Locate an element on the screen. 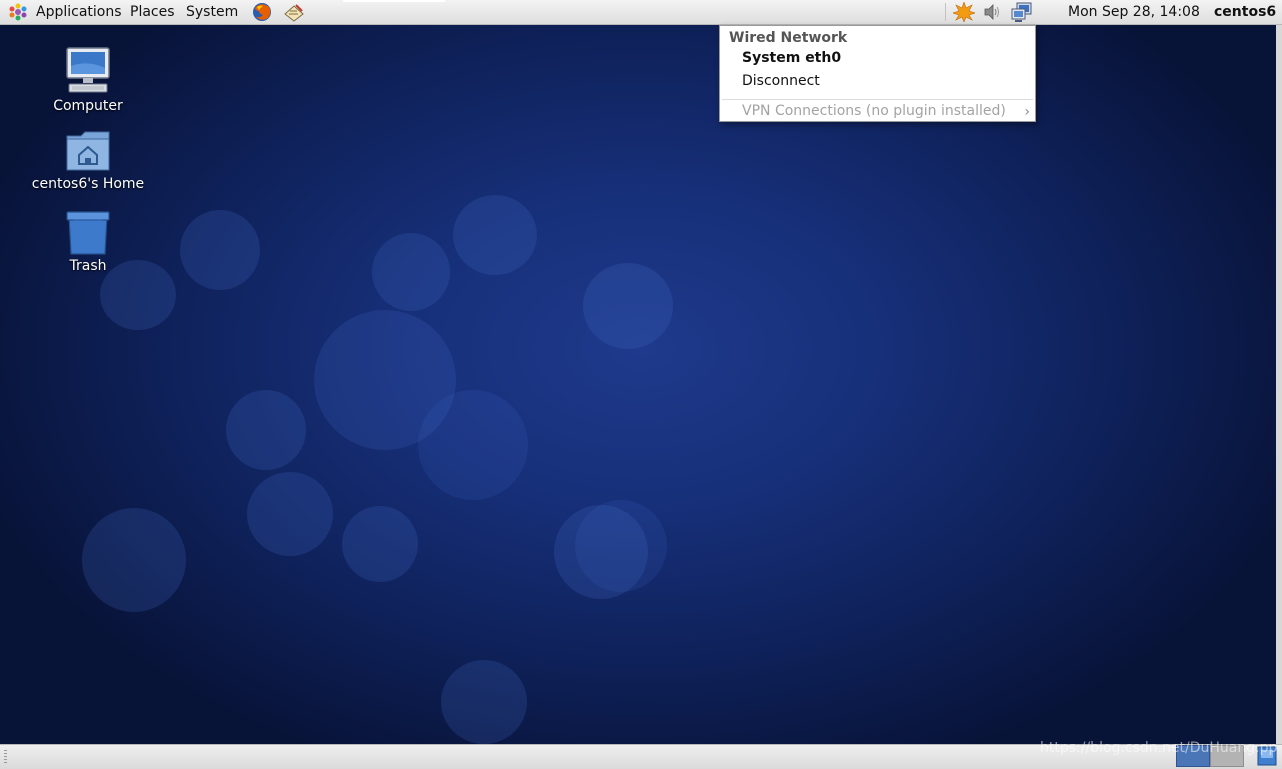 Image resolution: width=1282 pixels, height=769 pixels. desktop-icon-computer: Computer is located at coordinates (88, 80).